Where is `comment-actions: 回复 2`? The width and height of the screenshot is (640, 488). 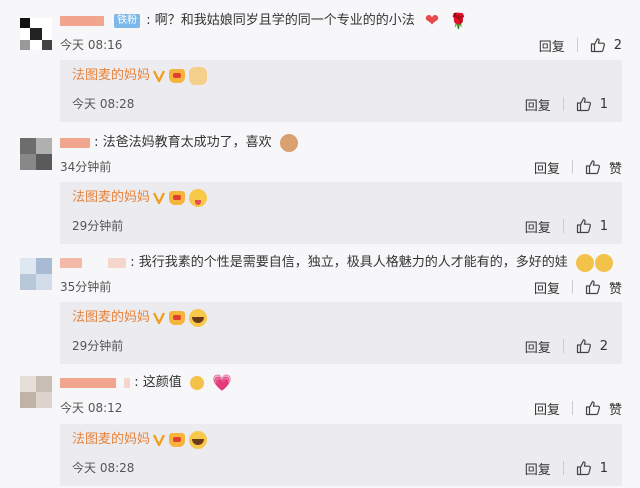 comment-actions: 回复 2 is located at coordinates (580, 45).